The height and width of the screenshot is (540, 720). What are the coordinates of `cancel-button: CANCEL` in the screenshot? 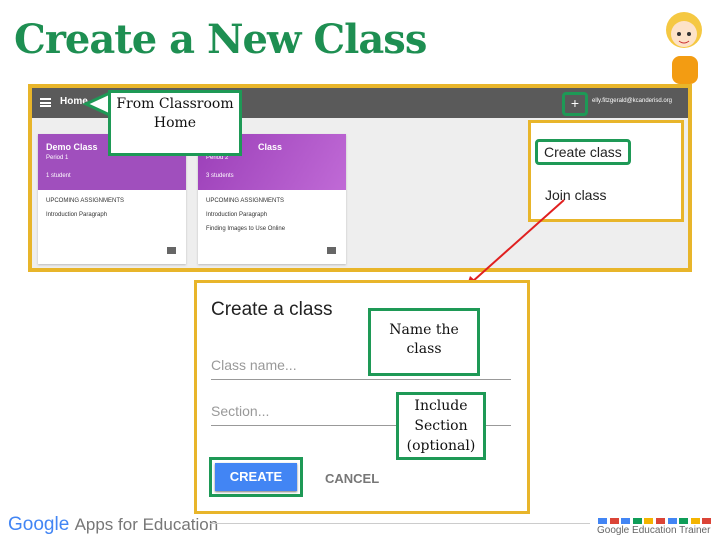 It's located at (352, 478).